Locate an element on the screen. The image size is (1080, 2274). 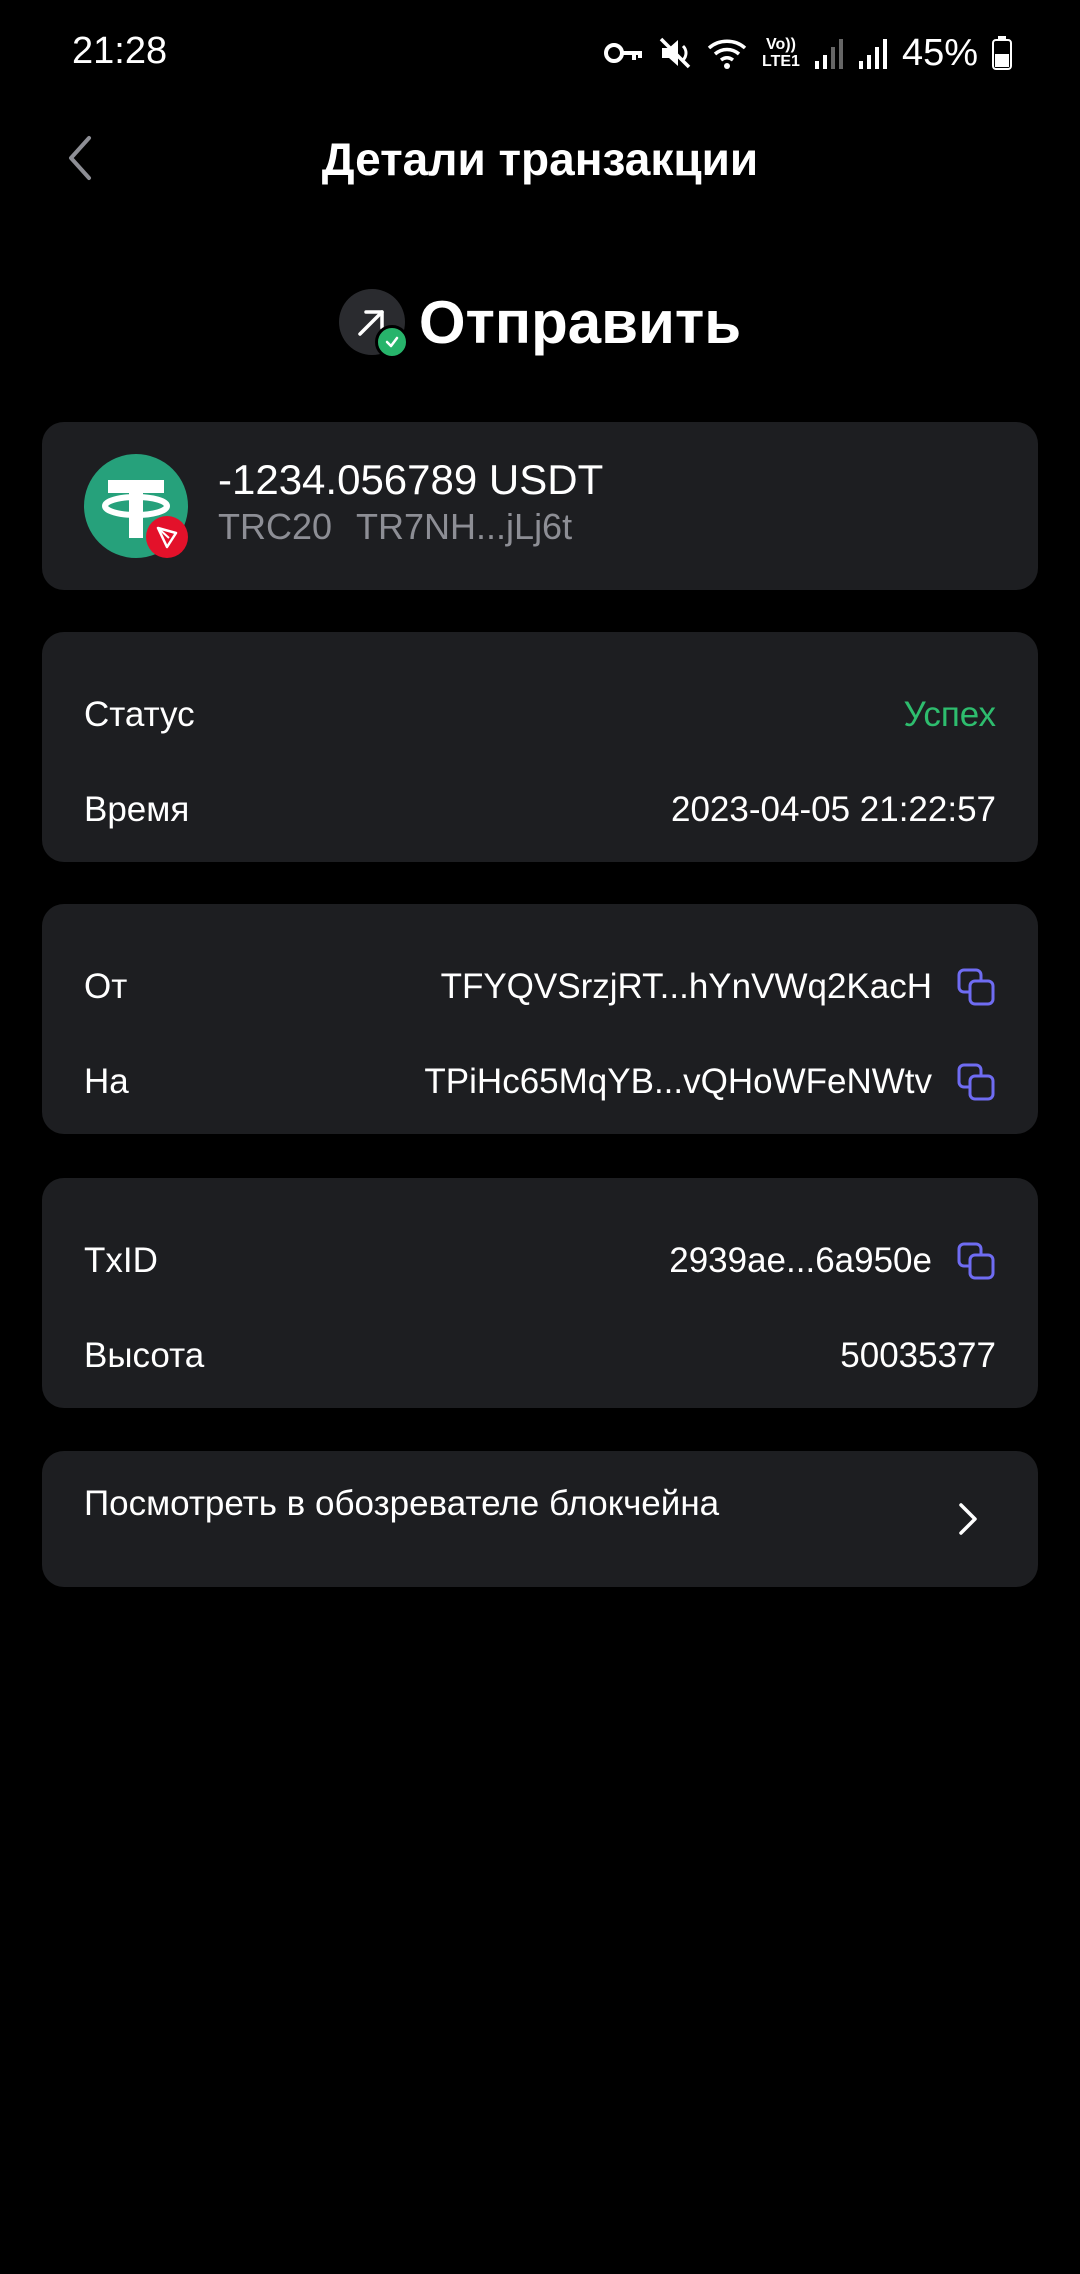
view-in-explorer-button: Посмотреть в обозревателе блокчейна is located at coordinates (540, 1519).